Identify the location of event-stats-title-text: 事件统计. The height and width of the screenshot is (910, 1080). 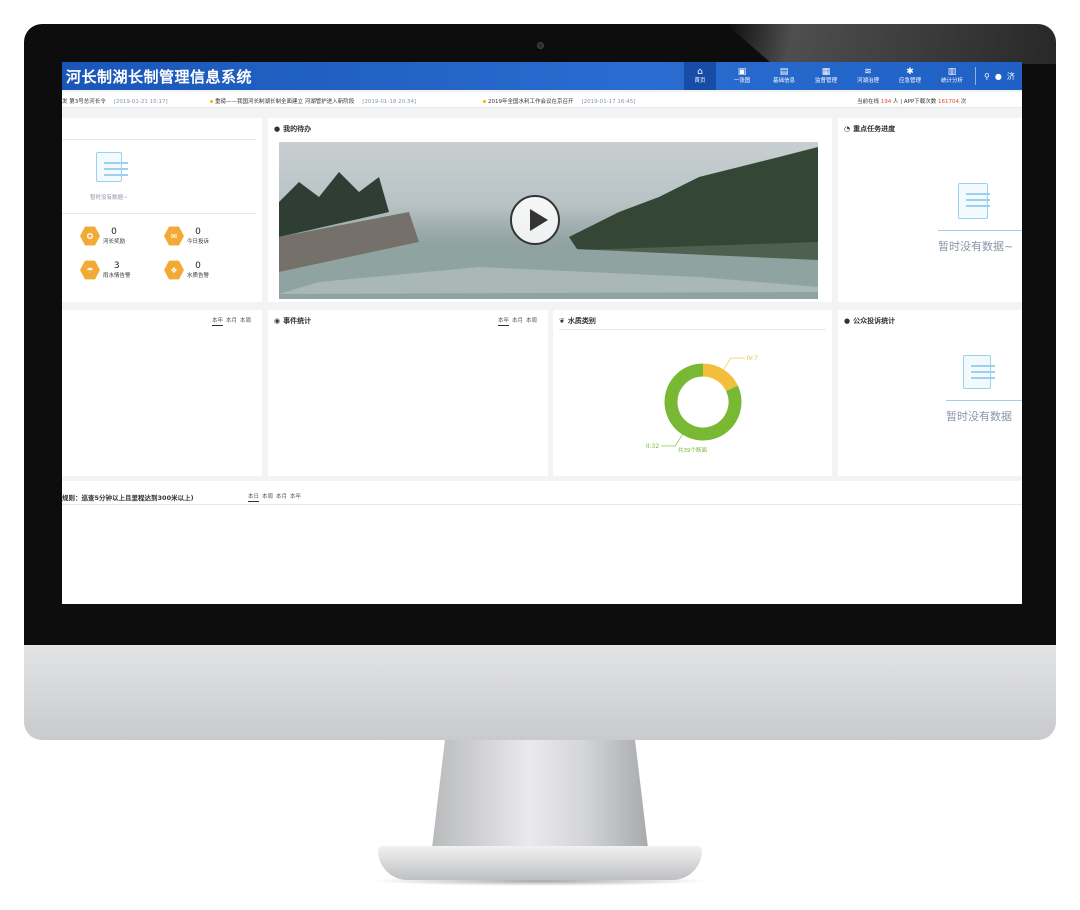
(297, 321).